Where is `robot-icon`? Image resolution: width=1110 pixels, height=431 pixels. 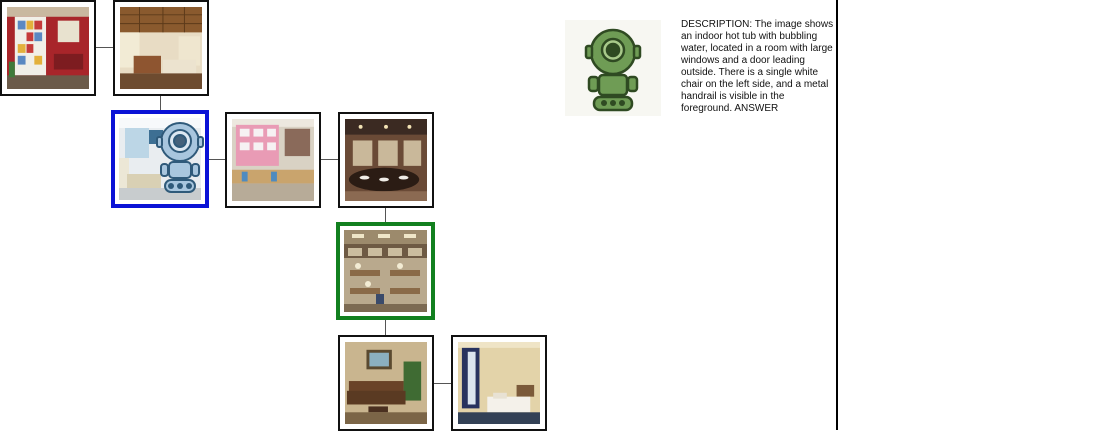
robot-icon is located at coordinates (613, 70).